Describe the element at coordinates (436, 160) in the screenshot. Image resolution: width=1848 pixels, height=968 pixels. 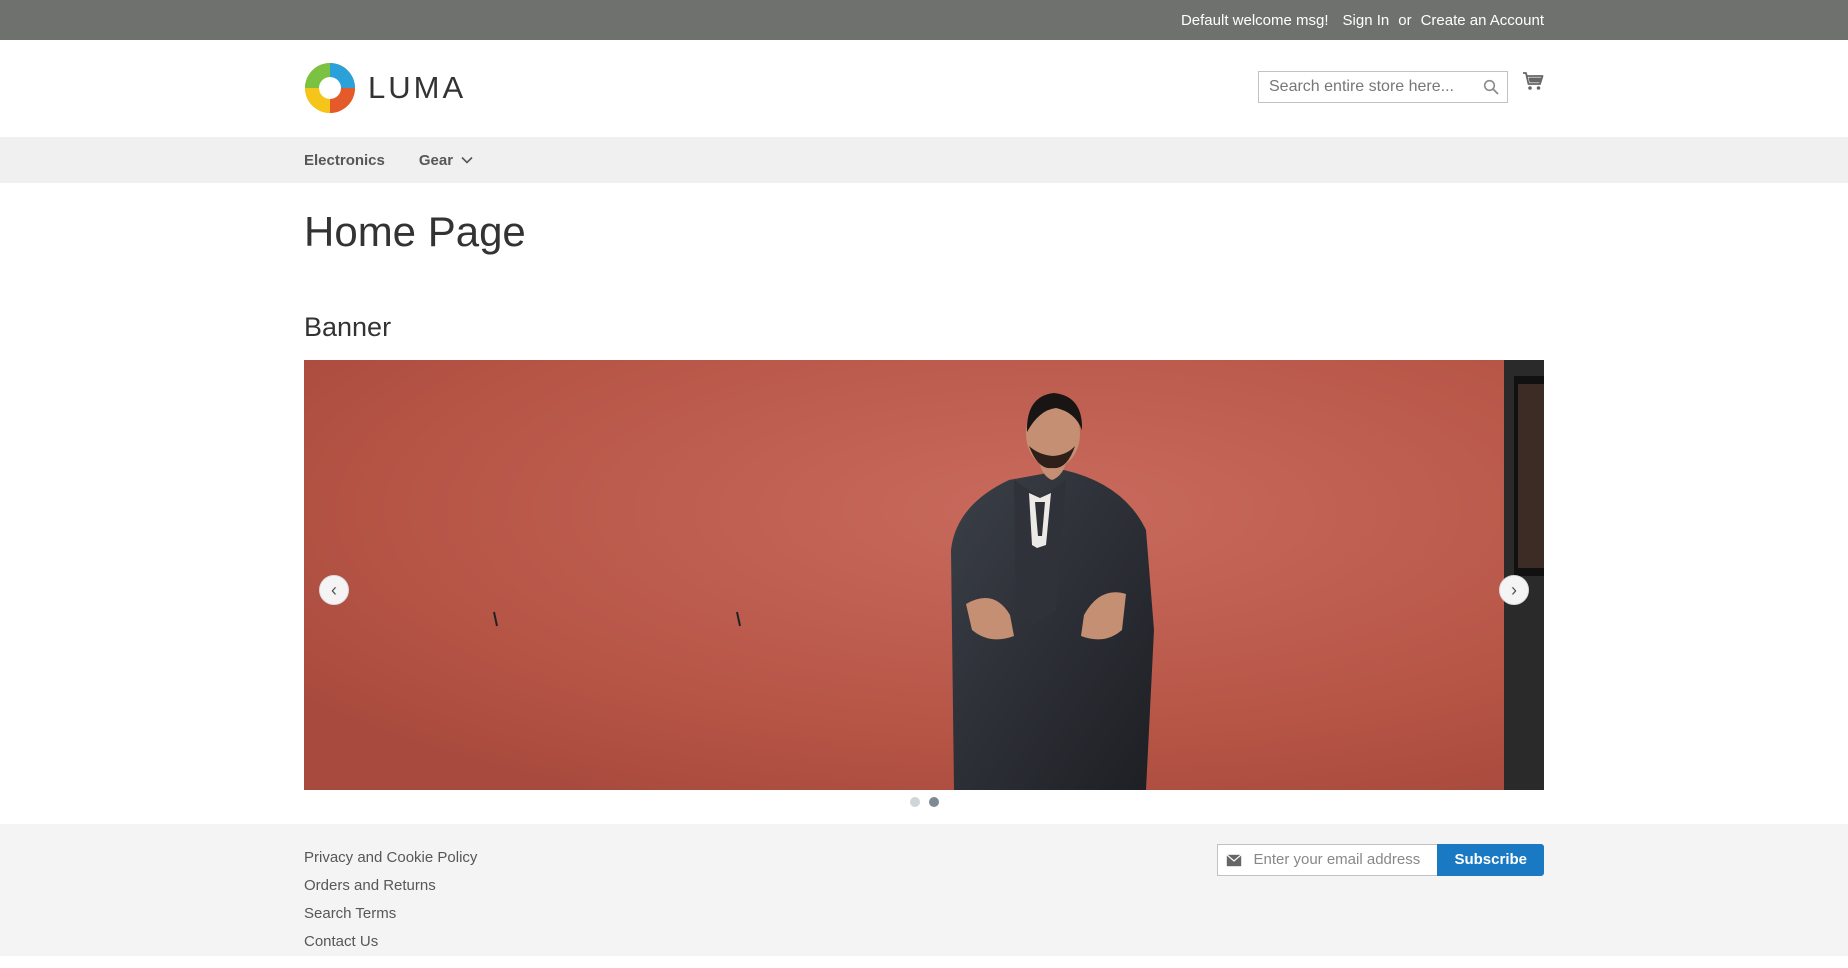
I see `nav-item-label: Gear` at that location.